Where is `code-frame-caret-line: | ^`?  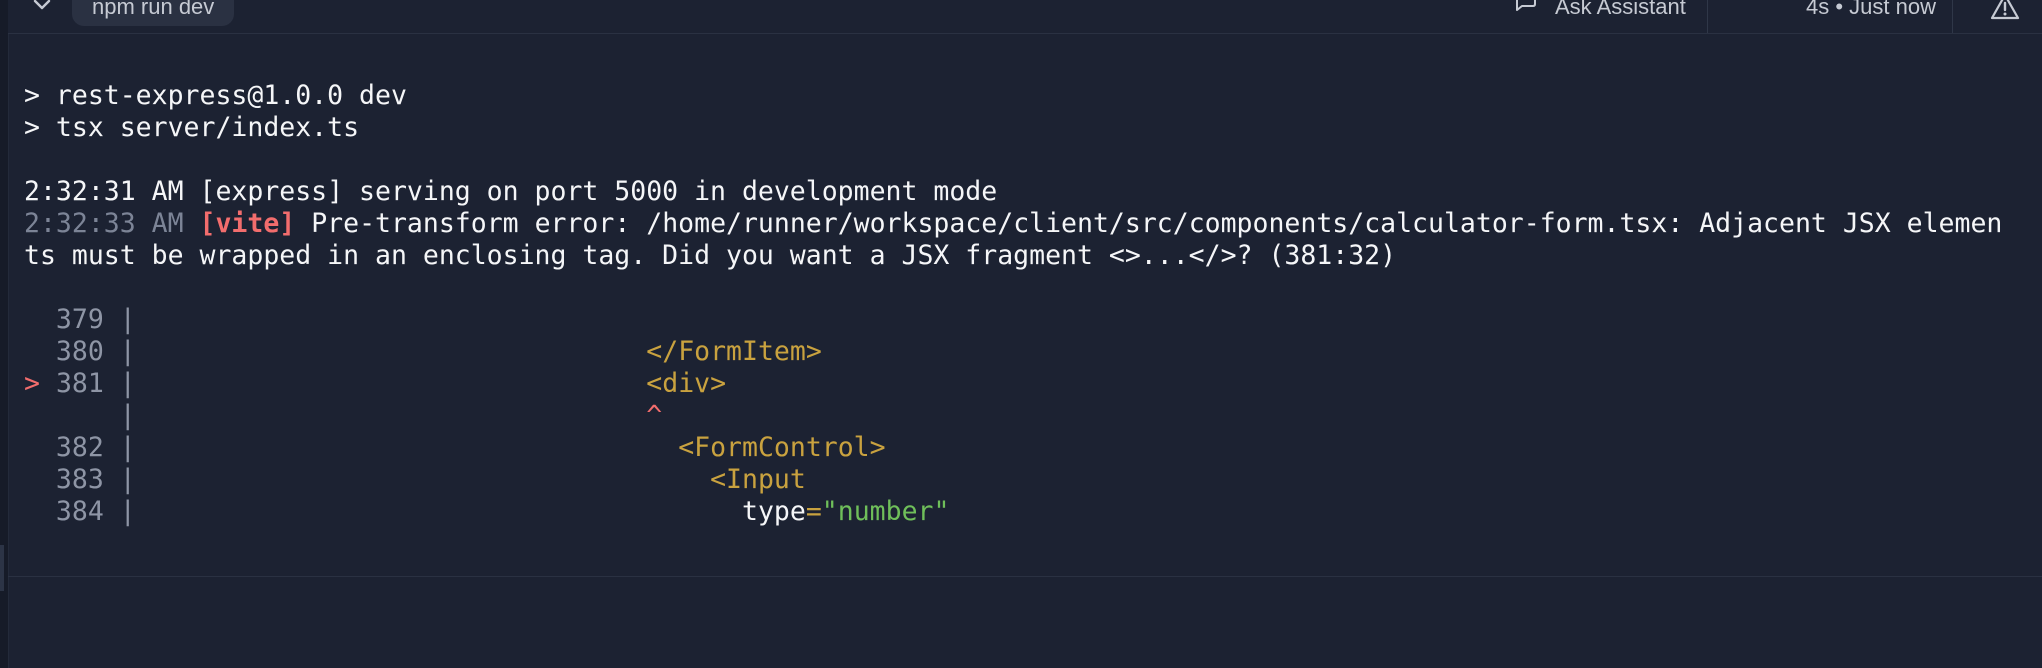 code-frame-caret-line: | ^ is located at coordinates (1027, 416).